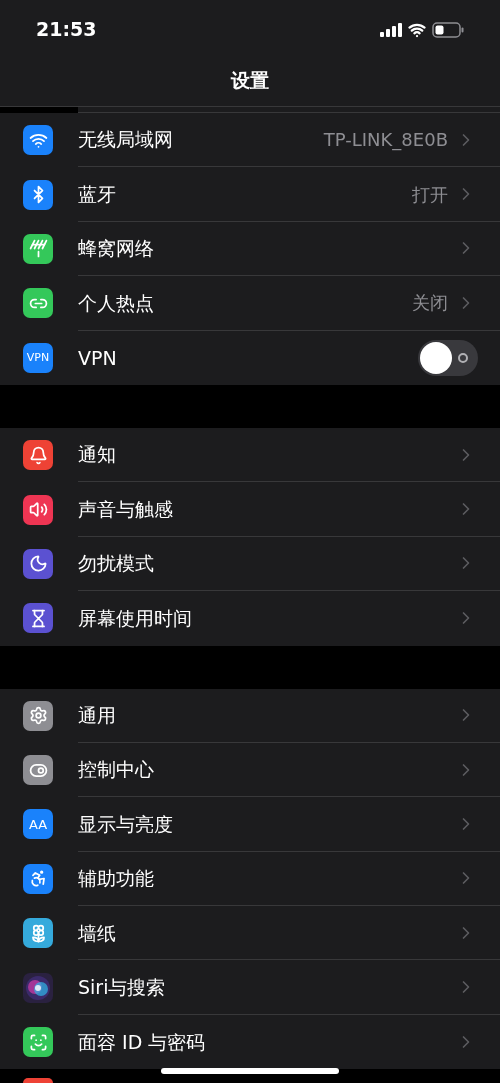 The image size is (500, 1083). I want to click on battery-icon, so click(448, 29).